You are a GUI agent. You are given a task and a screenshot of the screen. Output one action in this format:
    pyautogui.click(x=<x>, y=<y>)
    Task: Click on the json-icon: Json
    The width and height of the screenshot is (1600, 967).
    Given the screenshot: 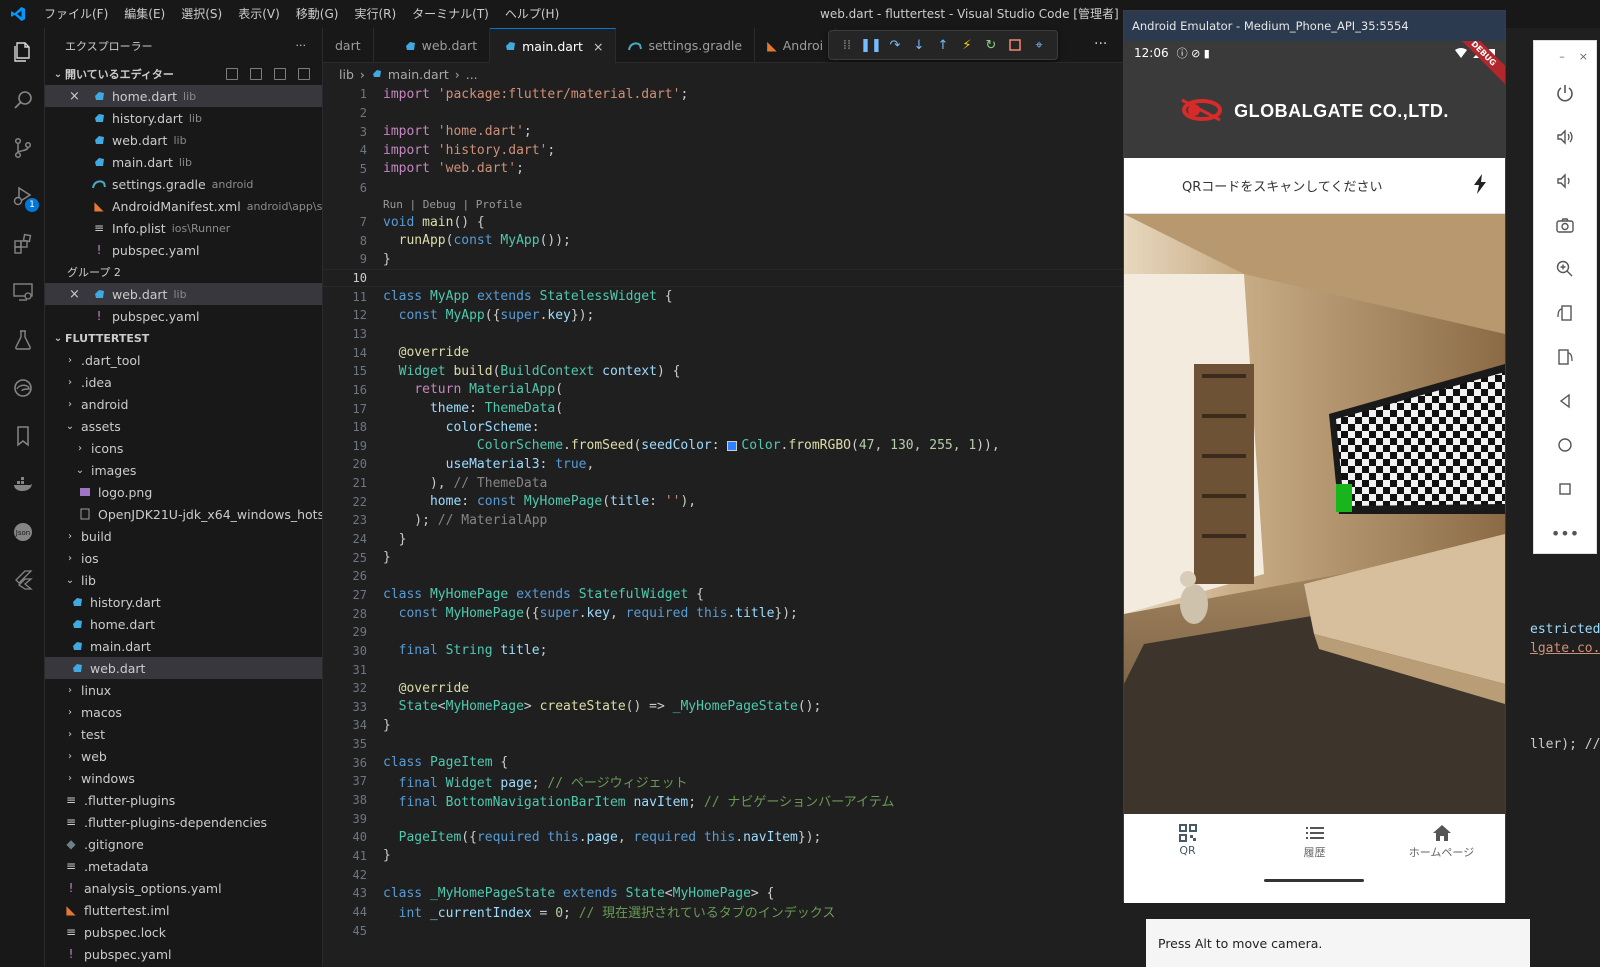 What is the action you would take?
    pyautogui.click(x=22, y=532)
    